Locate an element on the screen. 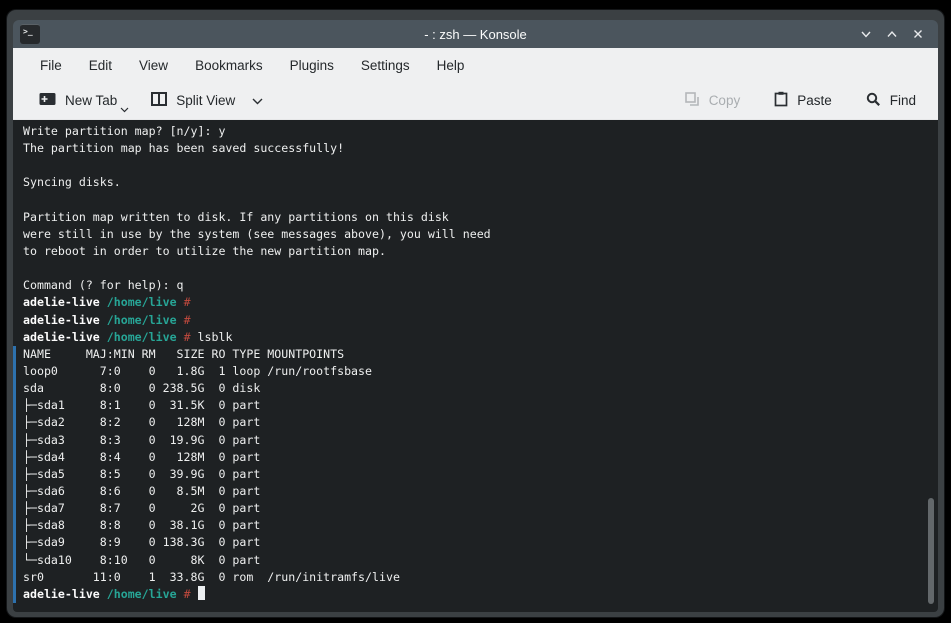 Image resolution: width=951 pixels, height=623 pixels. menu-item-settings: Settings is located at coordinates (385, 65).